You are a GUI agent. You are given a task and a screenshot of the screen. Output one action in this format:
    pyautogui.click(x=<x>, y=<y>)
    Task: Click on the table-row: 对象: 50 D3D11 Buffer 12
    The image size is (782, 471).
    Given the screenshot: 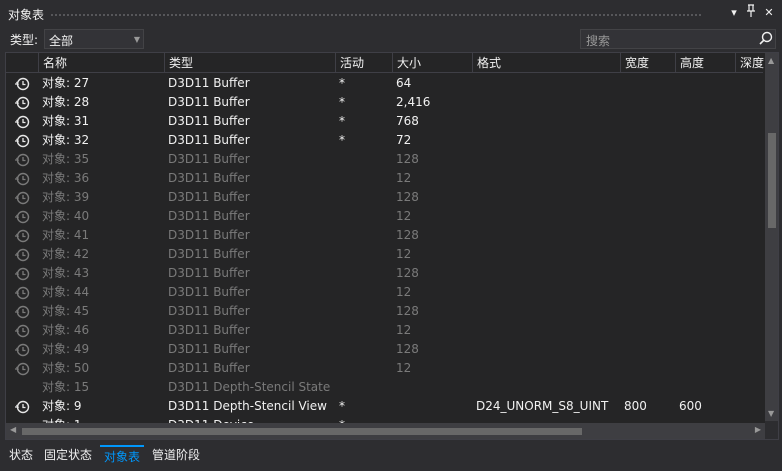 What is the action you would take?
    pyautogui.click(x=384, y=368)
    